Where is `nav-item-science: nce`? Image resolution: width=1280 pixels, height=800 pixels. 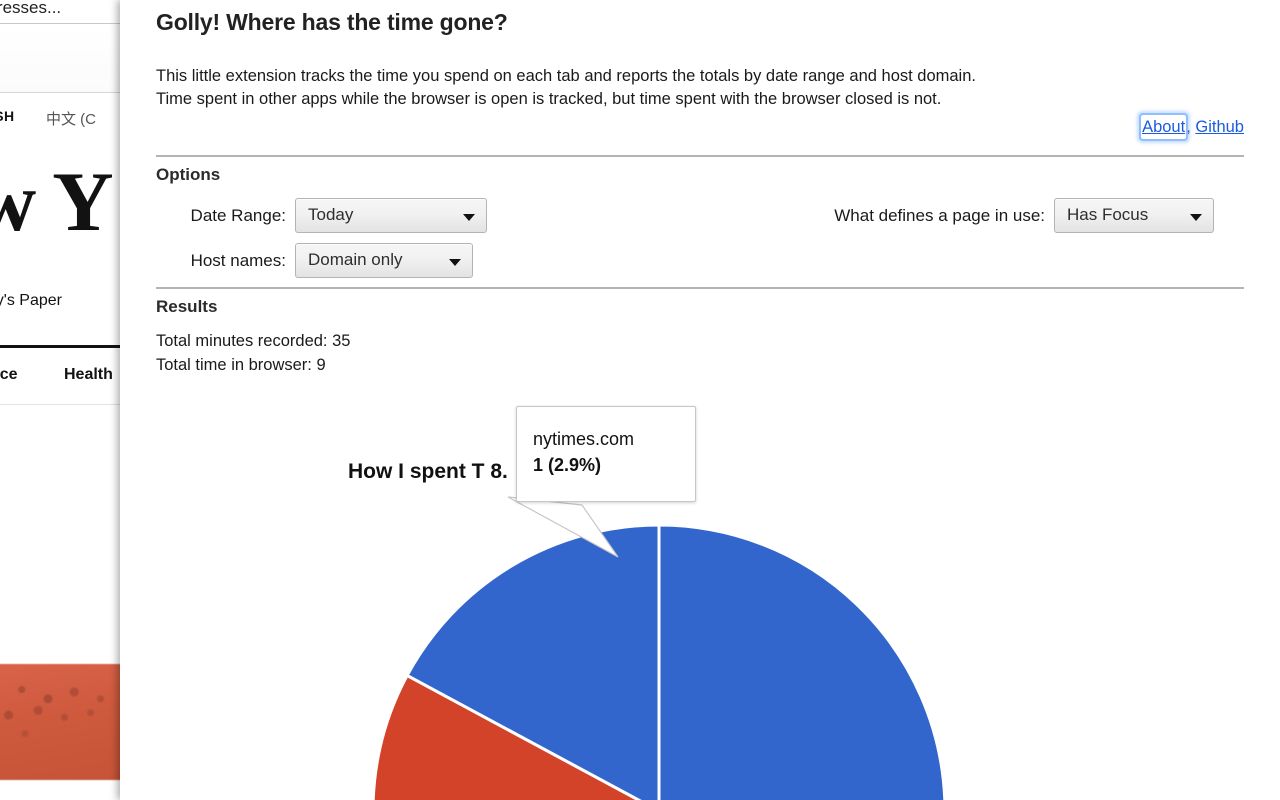
nav-item-science: nce is located at coordinates (9, 375).